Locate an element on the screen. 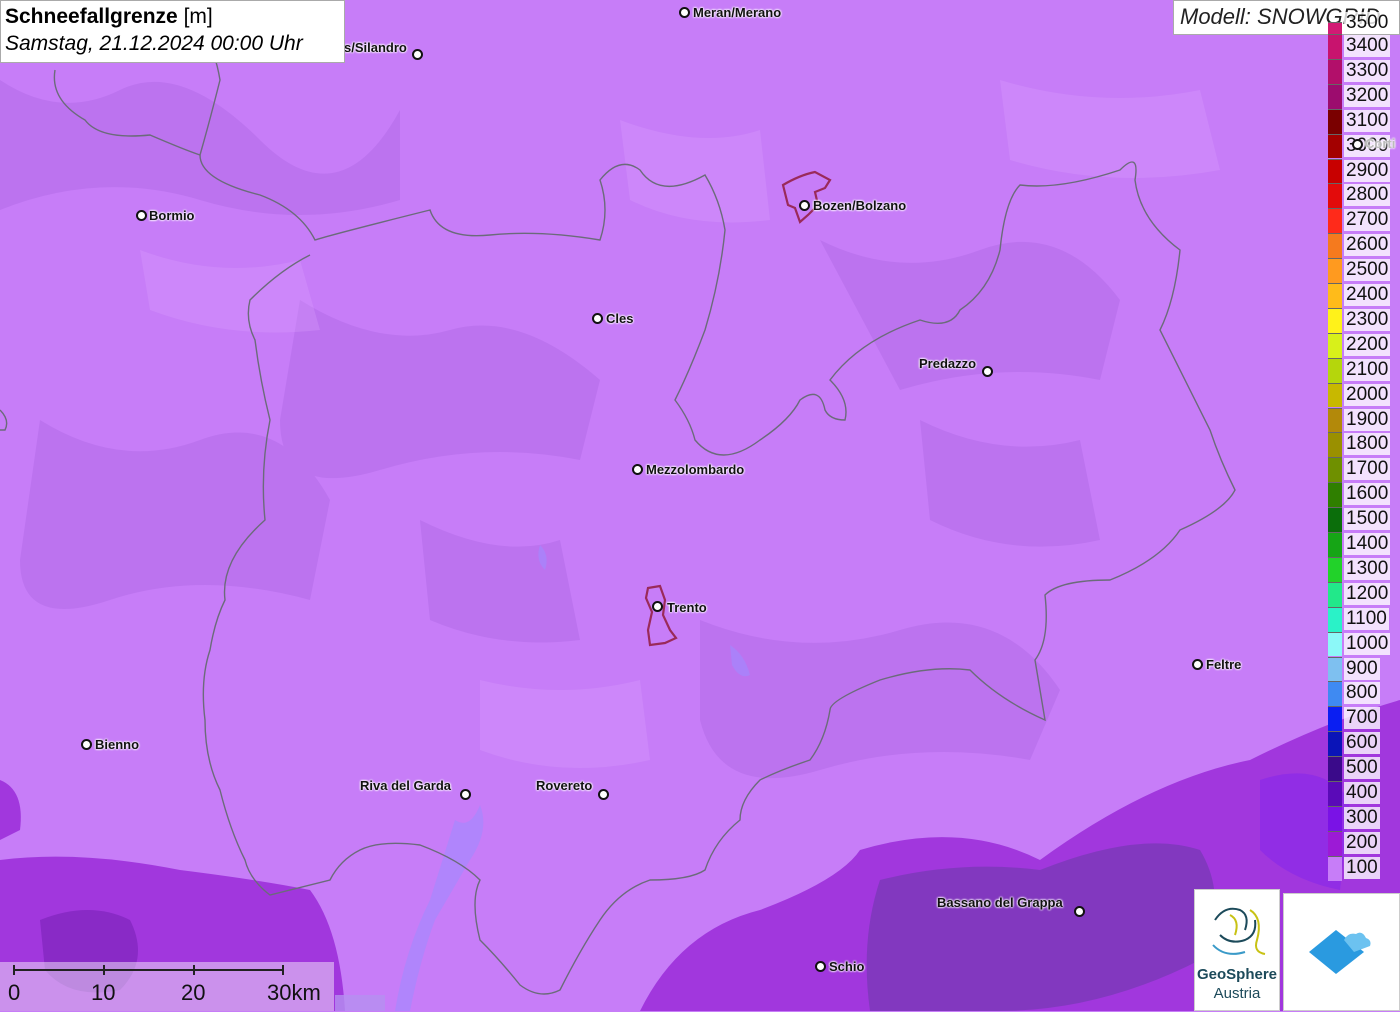 The image size is (1400, 1012). legend-entry: 2500 is located at coordinates (1364, 270).